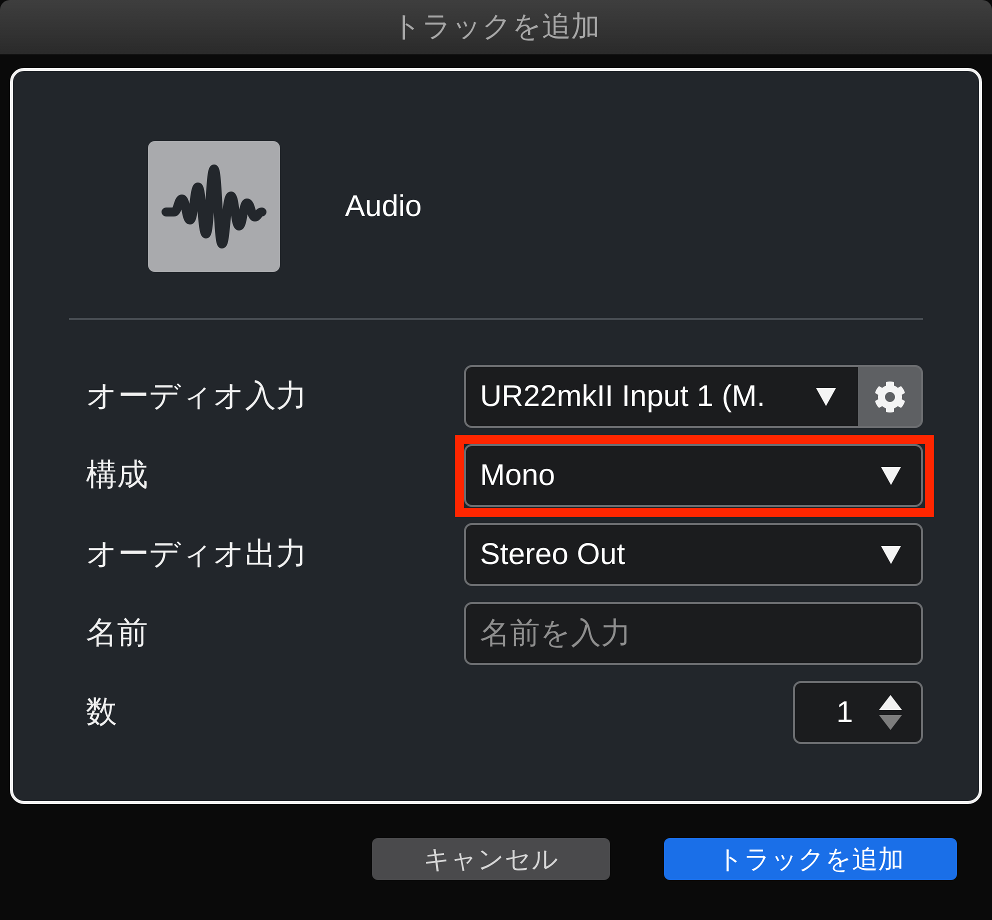  Describe the element at coordinates (693, 633) in the screenshot. I see `name-field: 名前を入力` at that location.